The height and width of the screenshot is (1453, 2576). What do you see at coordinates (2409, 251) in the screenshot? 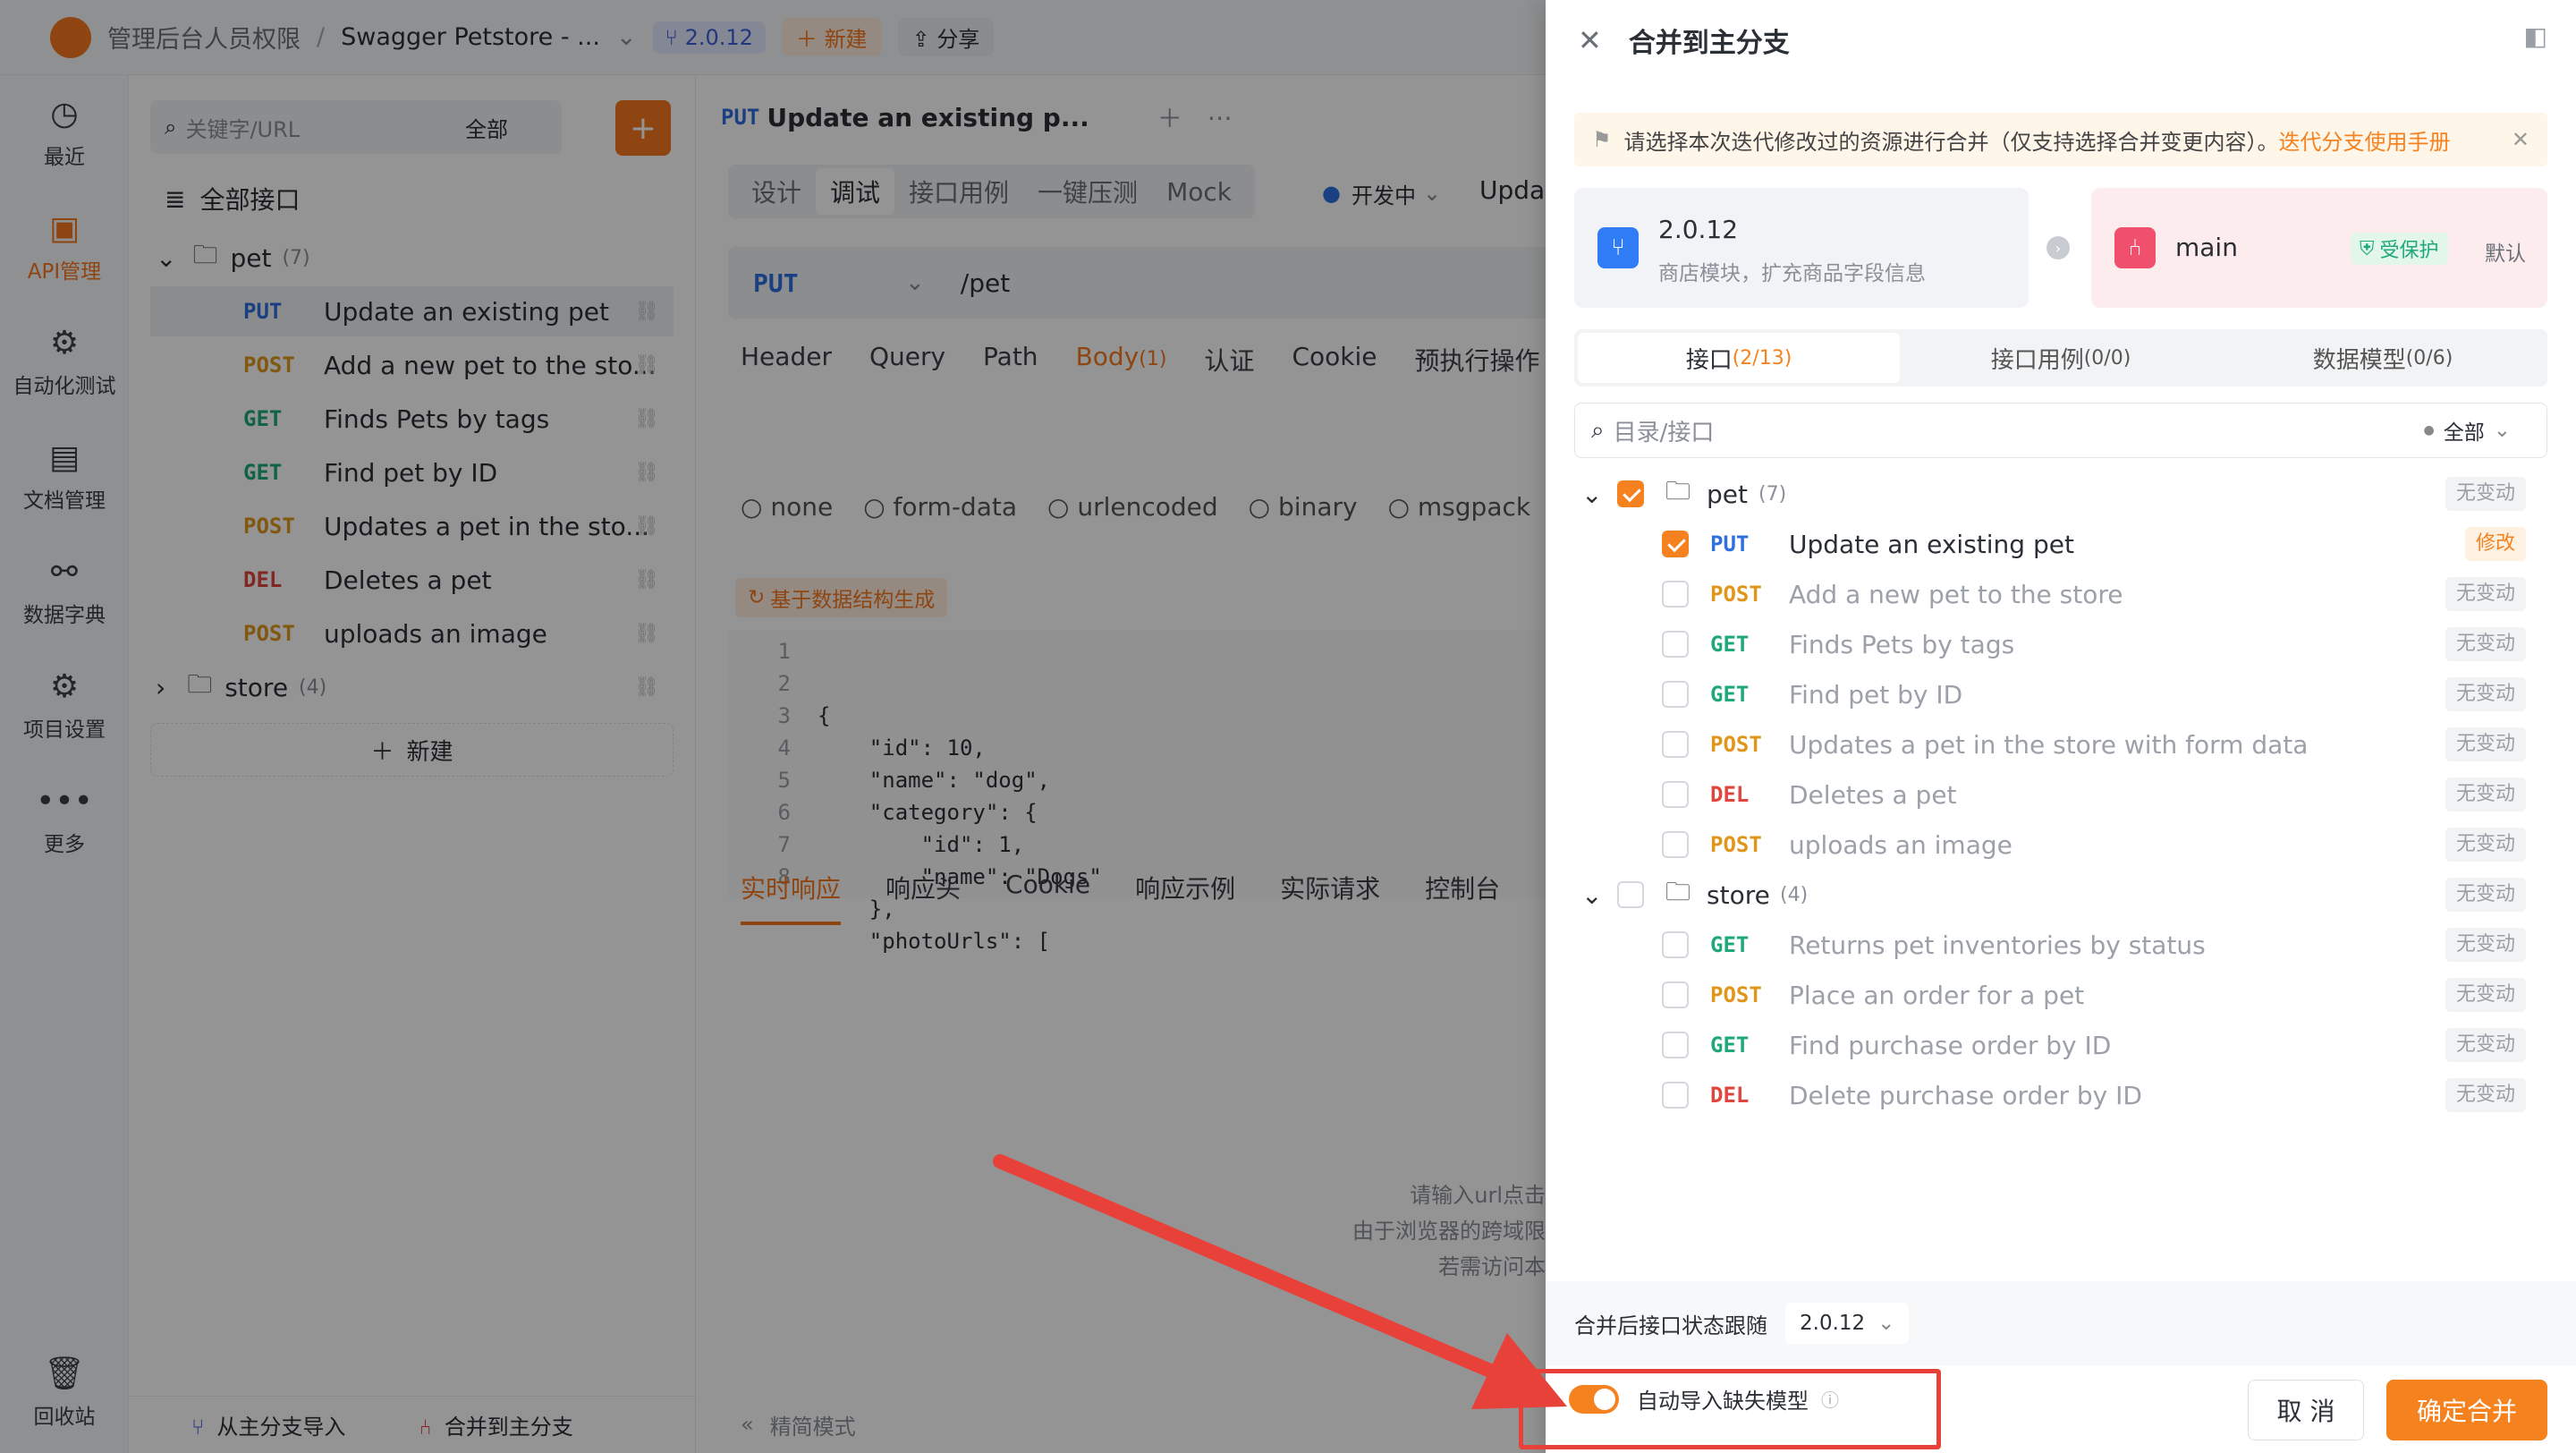
I see `protected-label: 受保护` at bounding box center [2409, 251].